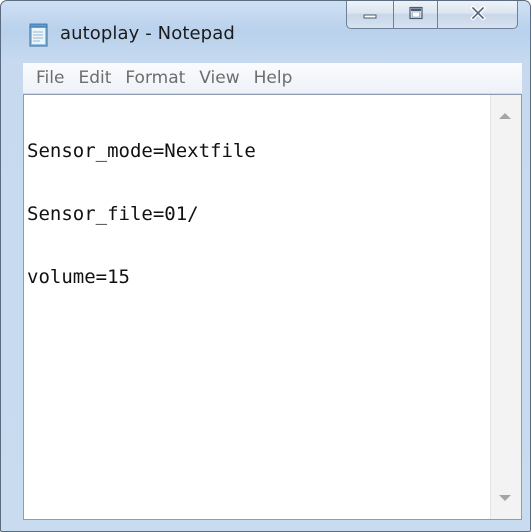 The height and width of the screenshot is (532, 531). Describe the element at coordinates (78, 277) in the screenshot. I see `text-line: volume=15` at that location.